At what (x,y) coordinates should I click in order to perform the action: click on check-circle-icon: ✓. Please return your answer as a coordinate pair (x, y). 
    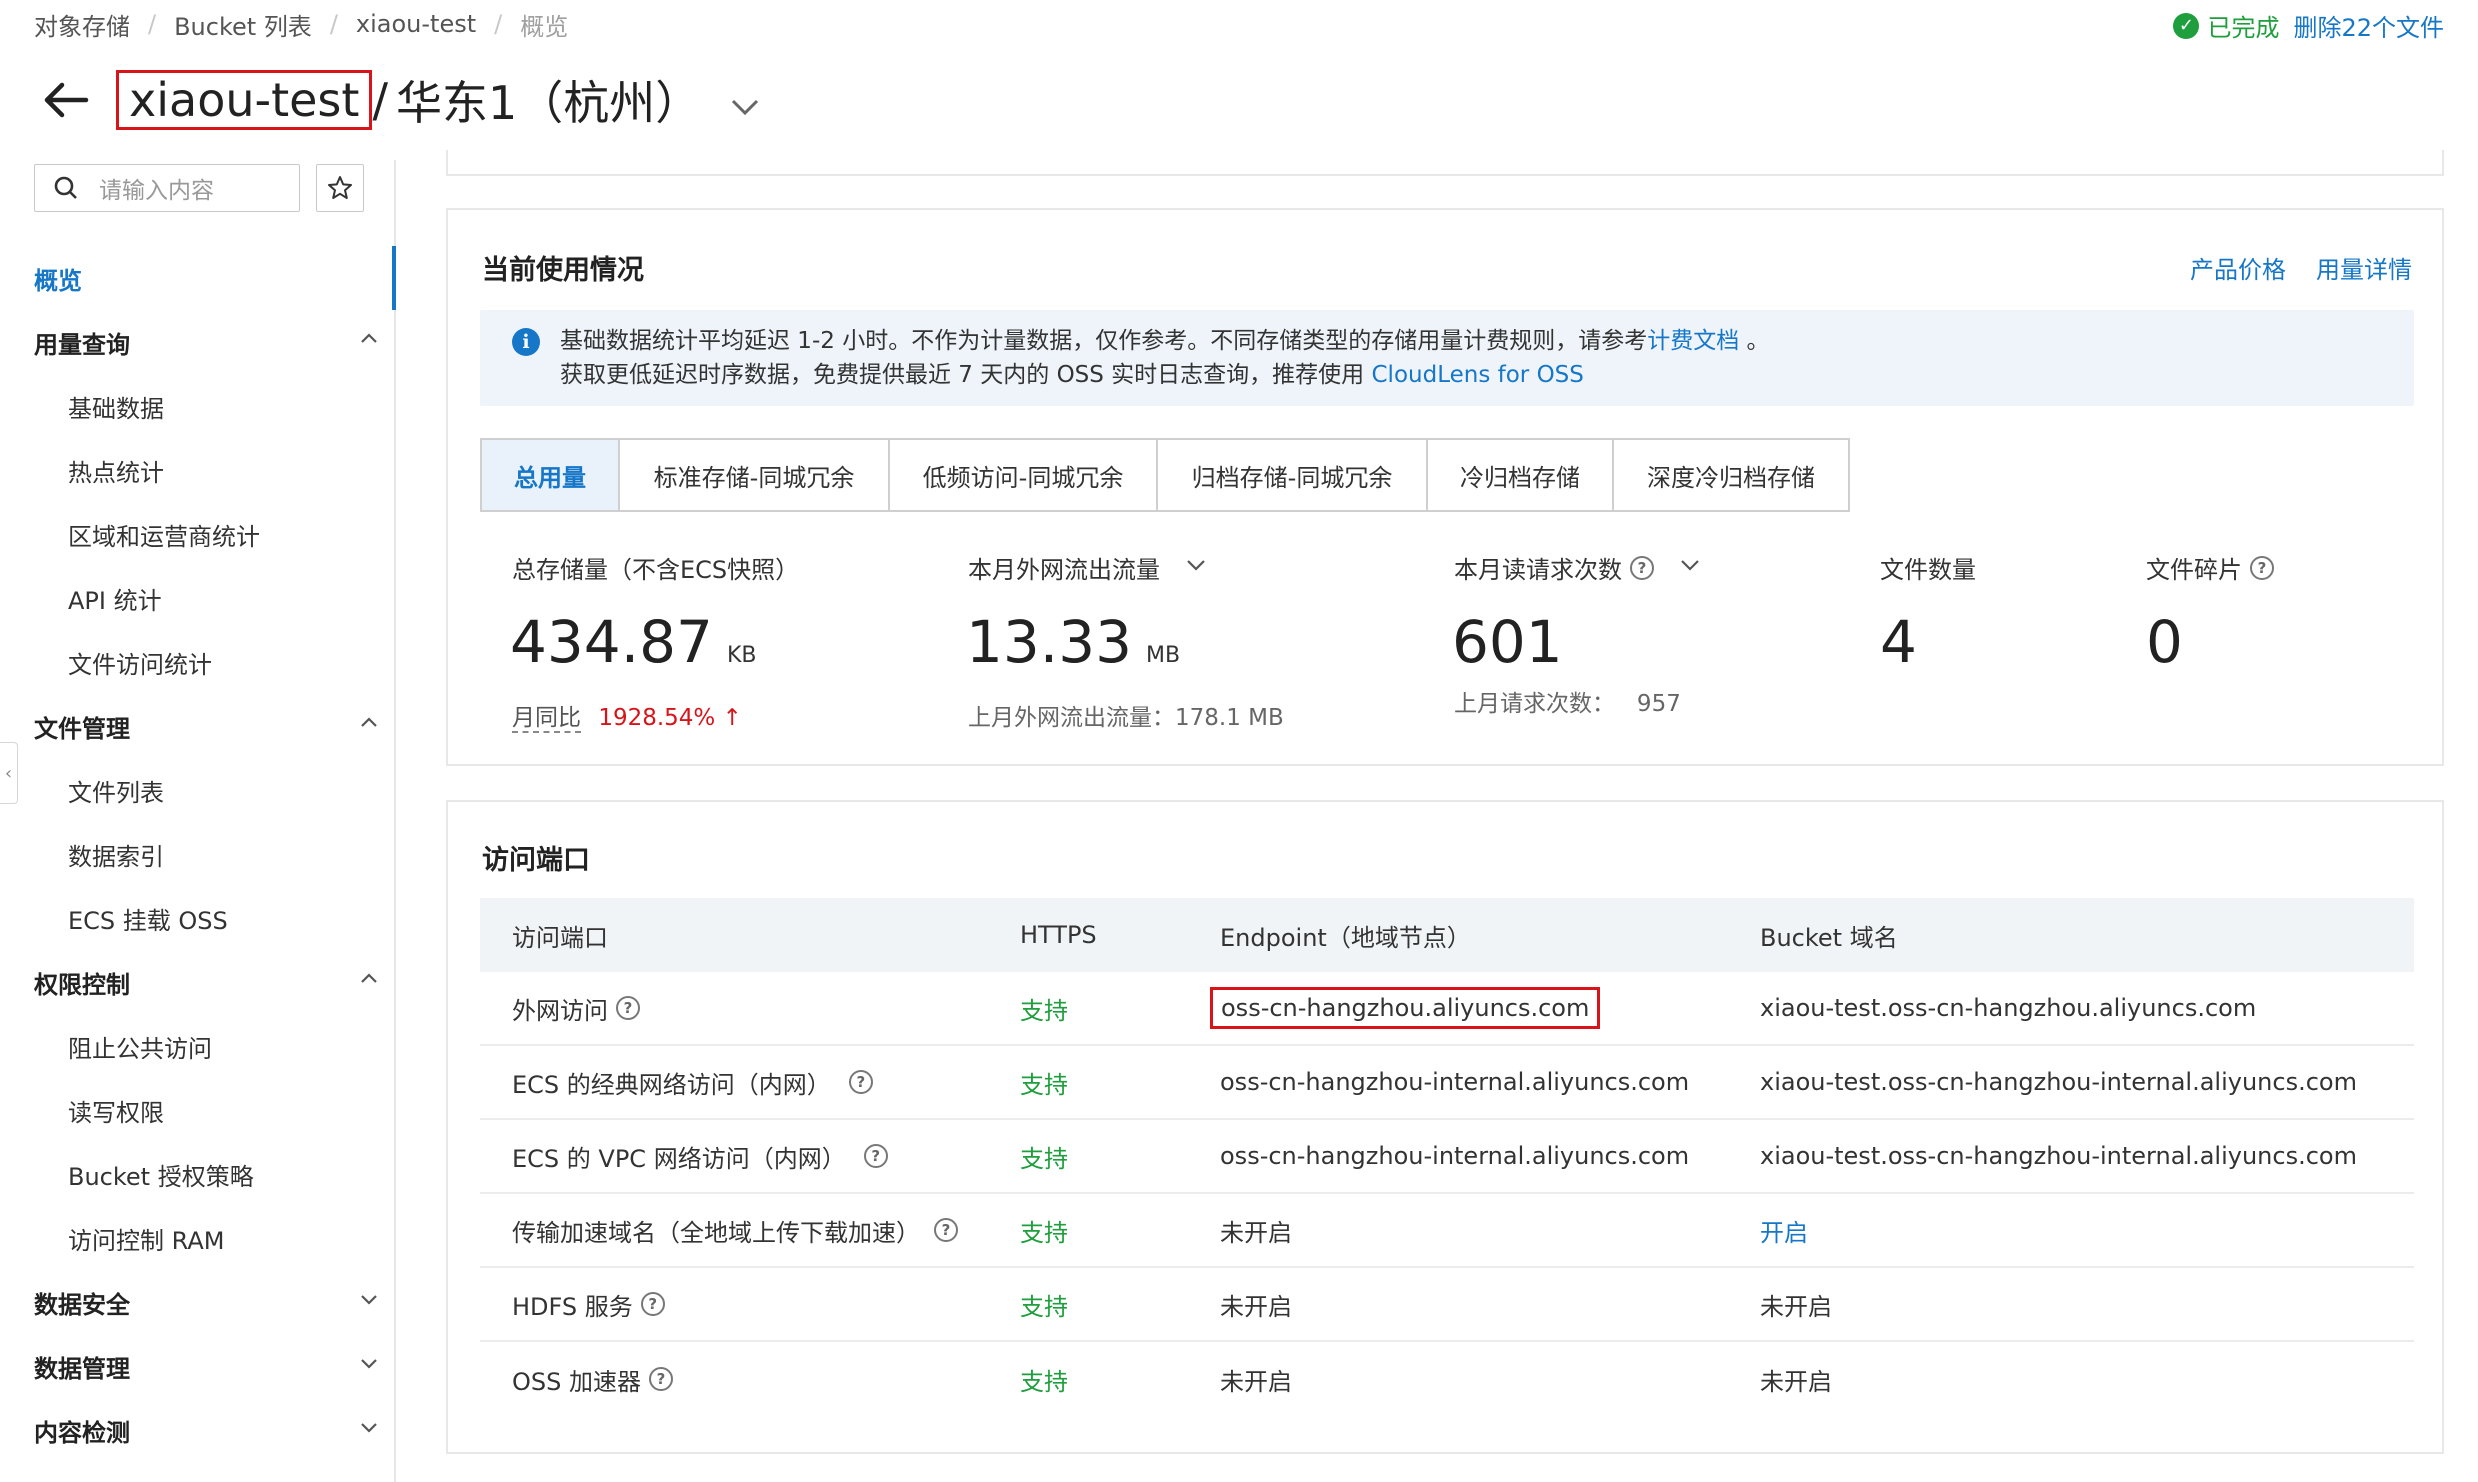
    Looking at the image, I should click on (2186, 25).